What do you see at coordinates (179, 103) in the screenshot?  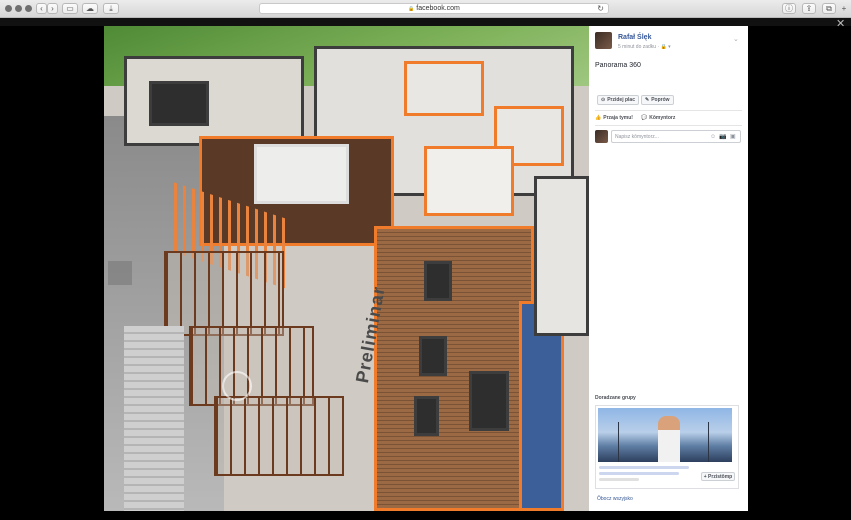 I see `rear-room` at bounding box center [179, 103].